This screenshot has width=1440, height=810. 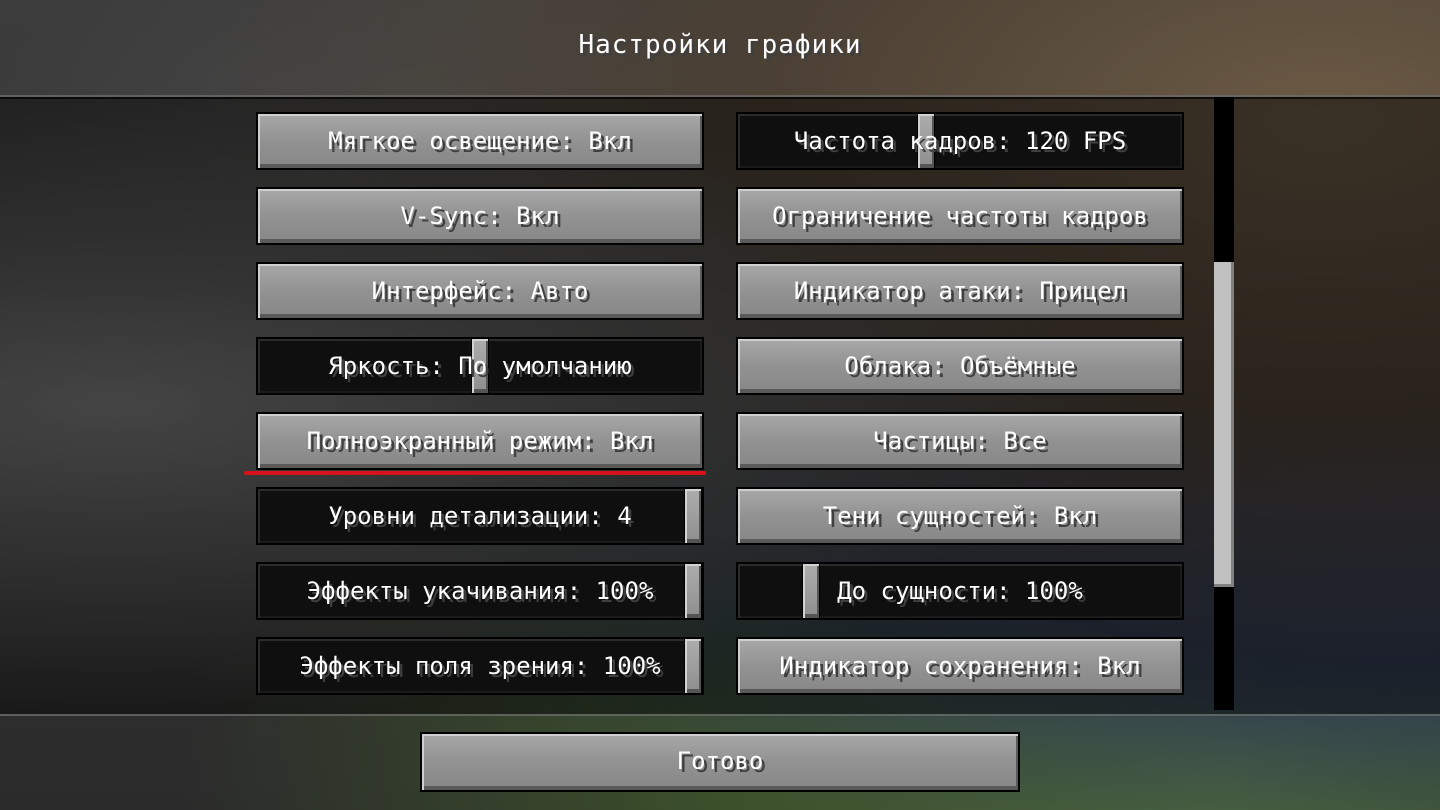 I want to click on option-button-left-2: V-Sync: Вкл, so click(x=480, y=216).